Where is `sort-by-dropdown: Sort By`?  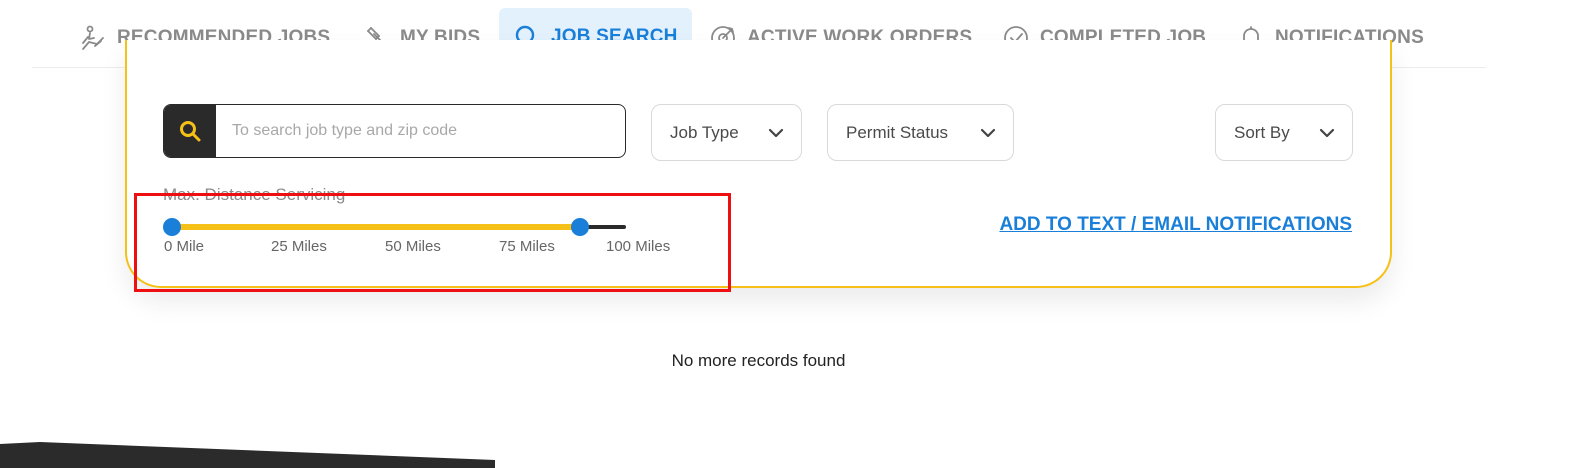
sort-by-dropdown: Sort By is located at coordinates (1284, 132).